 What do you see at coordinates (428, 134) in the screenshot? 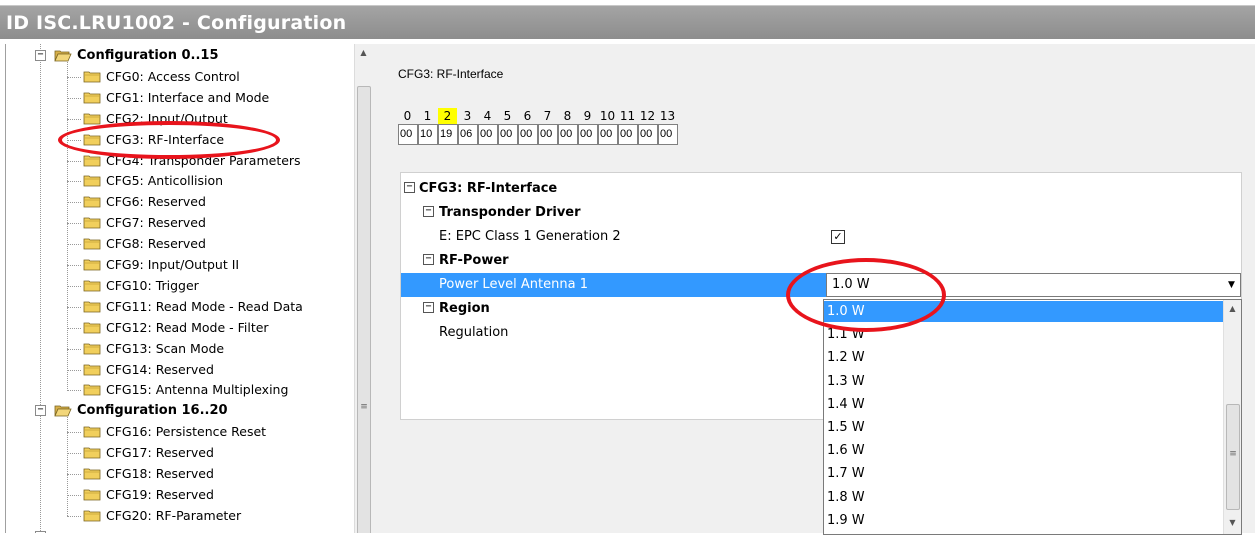
I see `byte-value: 10` at bounding box center [428, 134].